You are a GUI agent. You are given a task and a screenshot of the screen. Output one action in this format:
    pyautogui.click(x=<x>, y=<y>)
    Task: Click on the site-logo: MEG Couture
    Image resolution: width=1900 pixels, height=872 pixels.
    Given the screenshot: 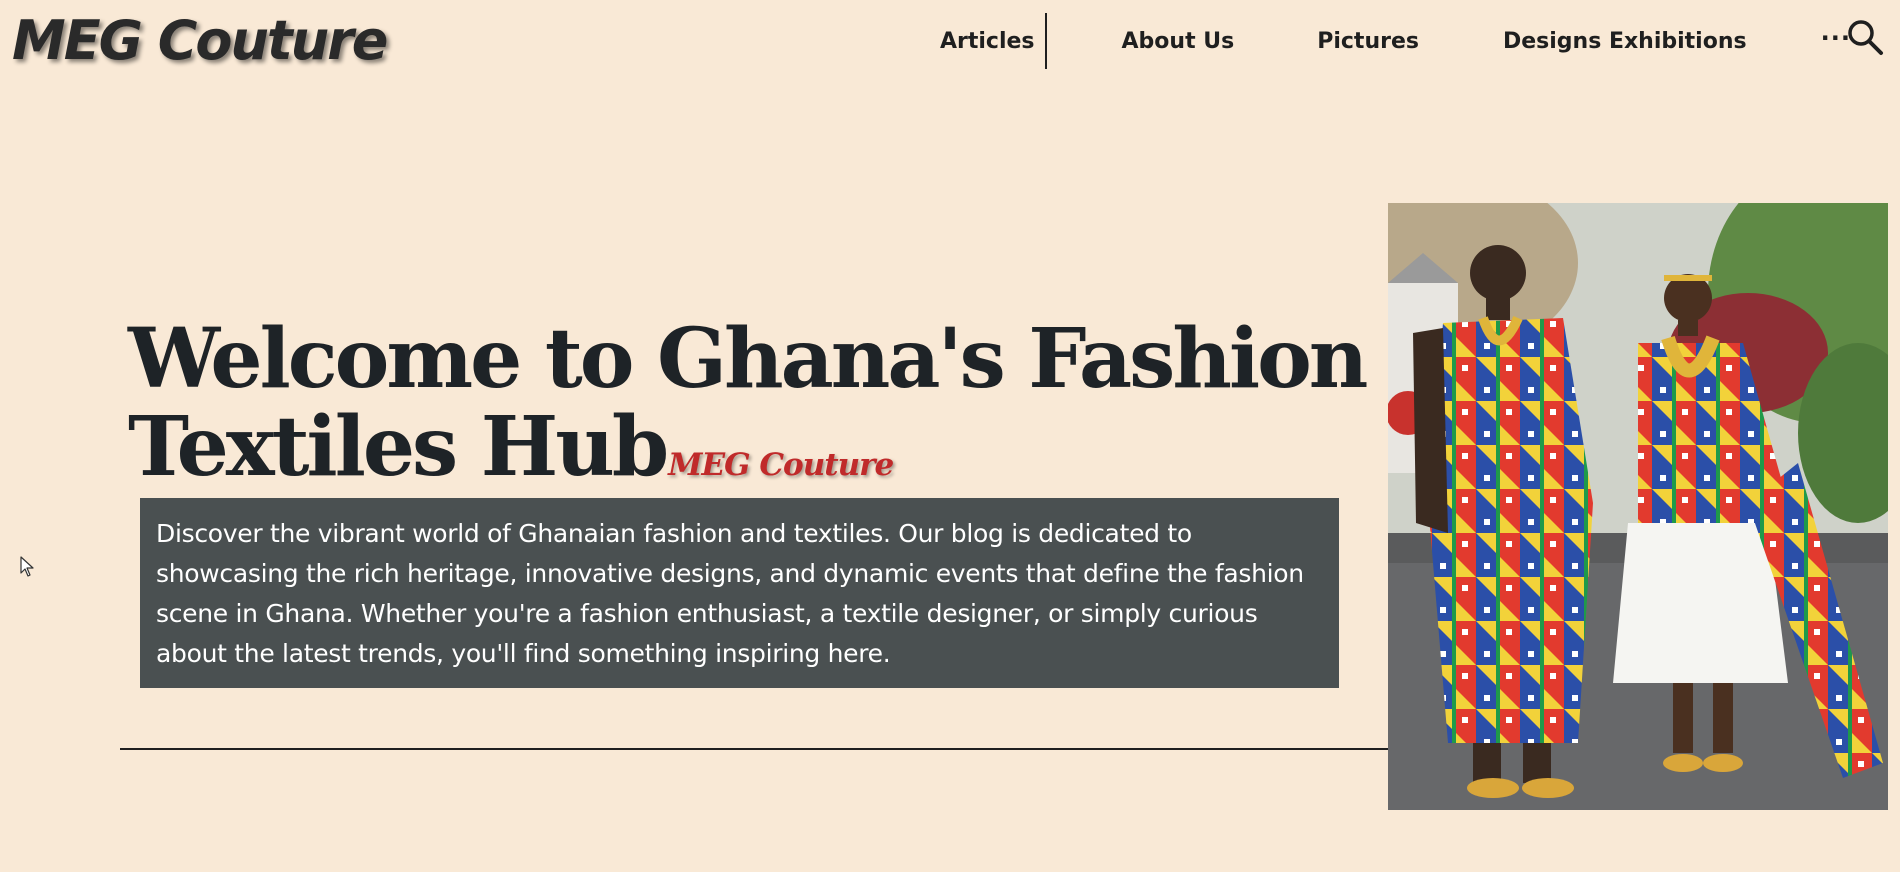 What is the action you would take?
    pyautogui.click(x=200, y=41)
    